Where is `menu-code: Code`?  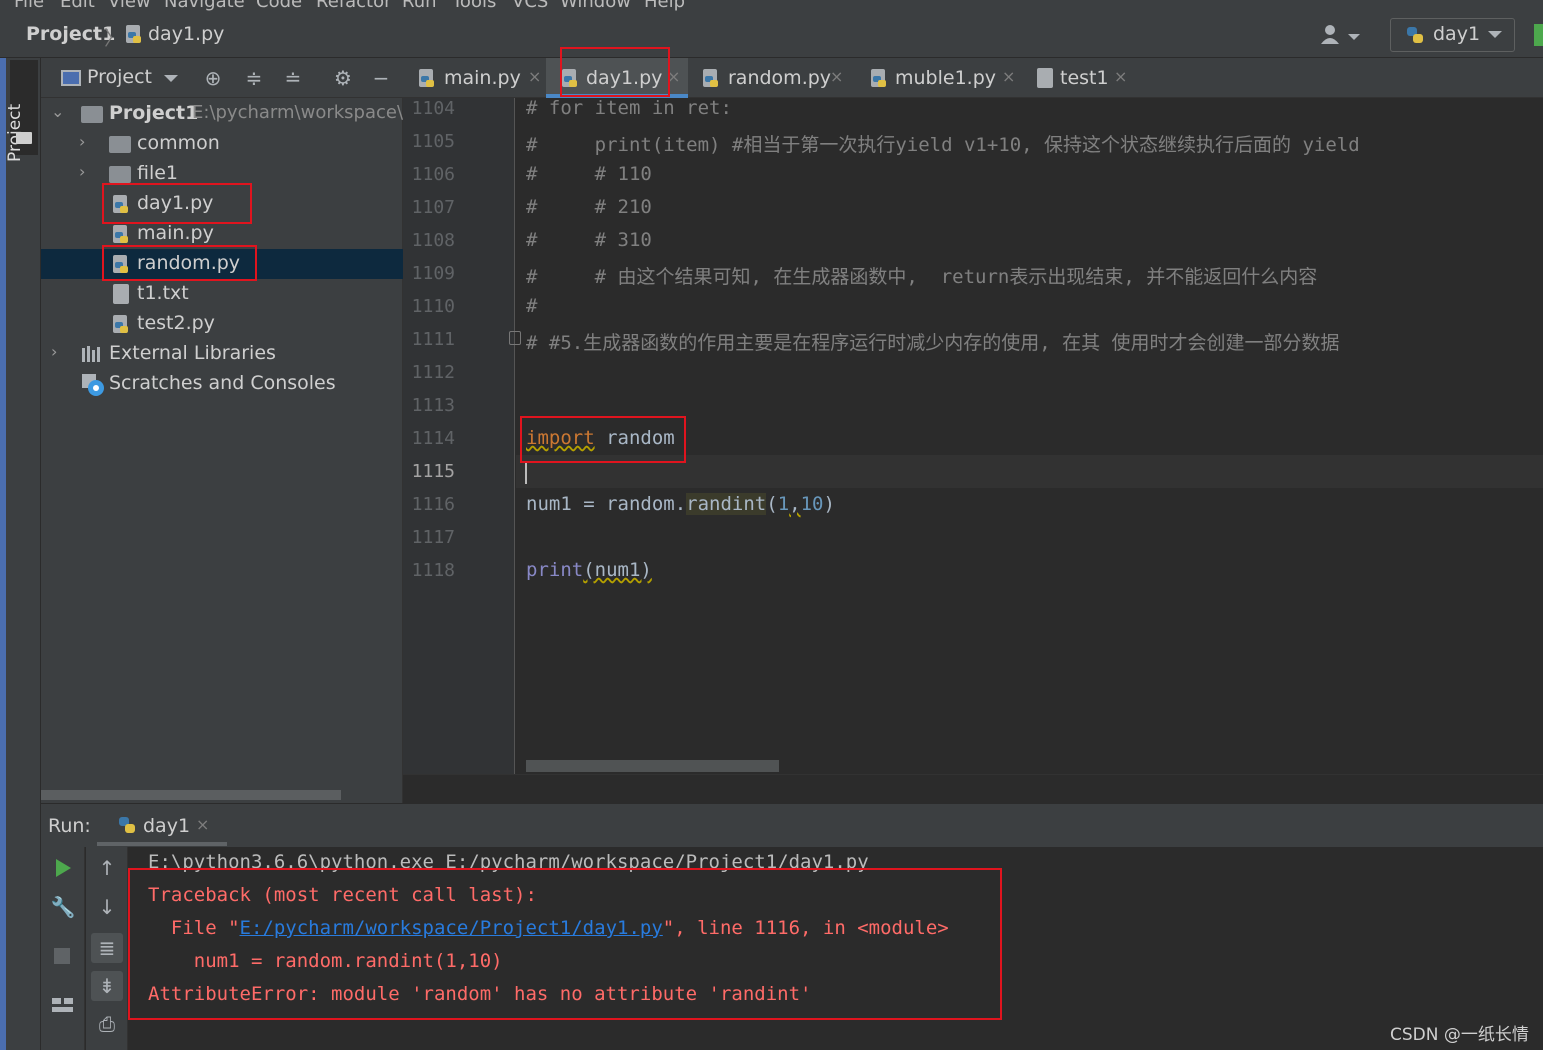 menu-code: Code is located at coordinates (279, 6).